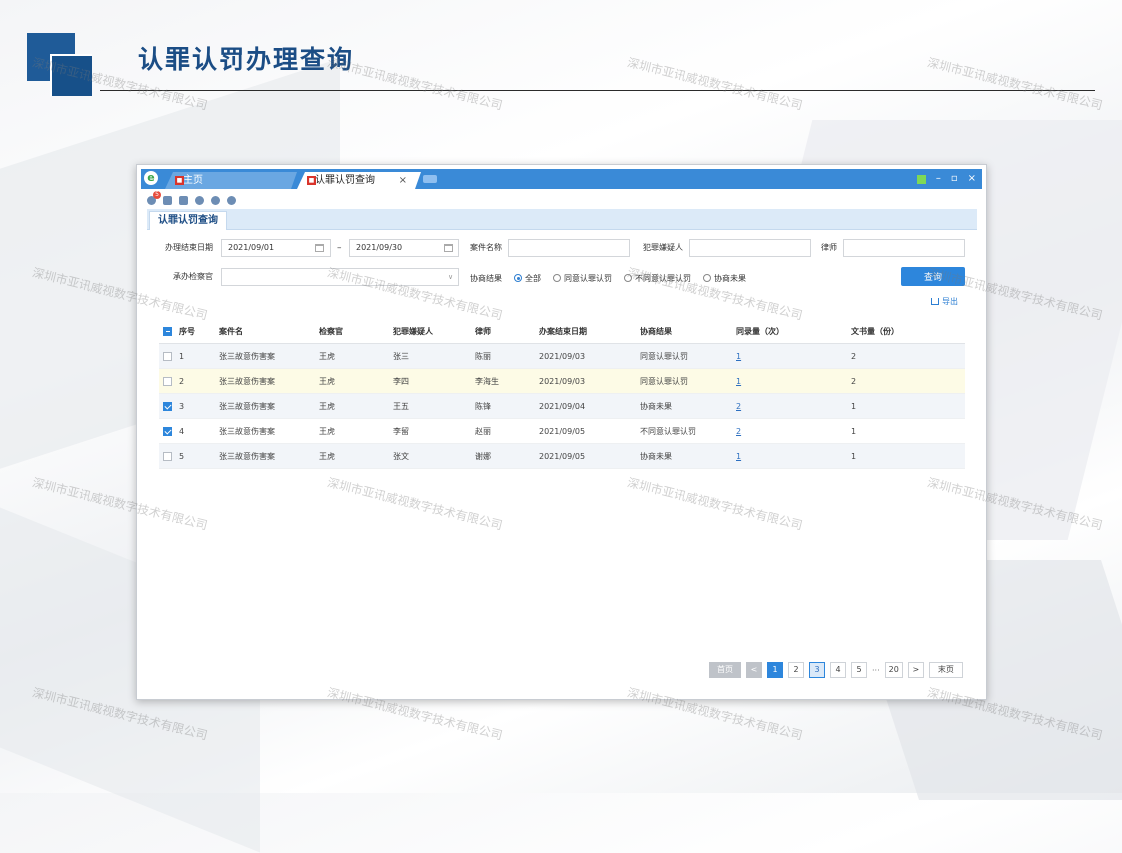 Image resolution: width=1122 pixels, height=853 pixels. What do you see at coordinates (401, 381) in the screenshot?
I see `cell-suspect: 李四` at bounding box center [401, 381].